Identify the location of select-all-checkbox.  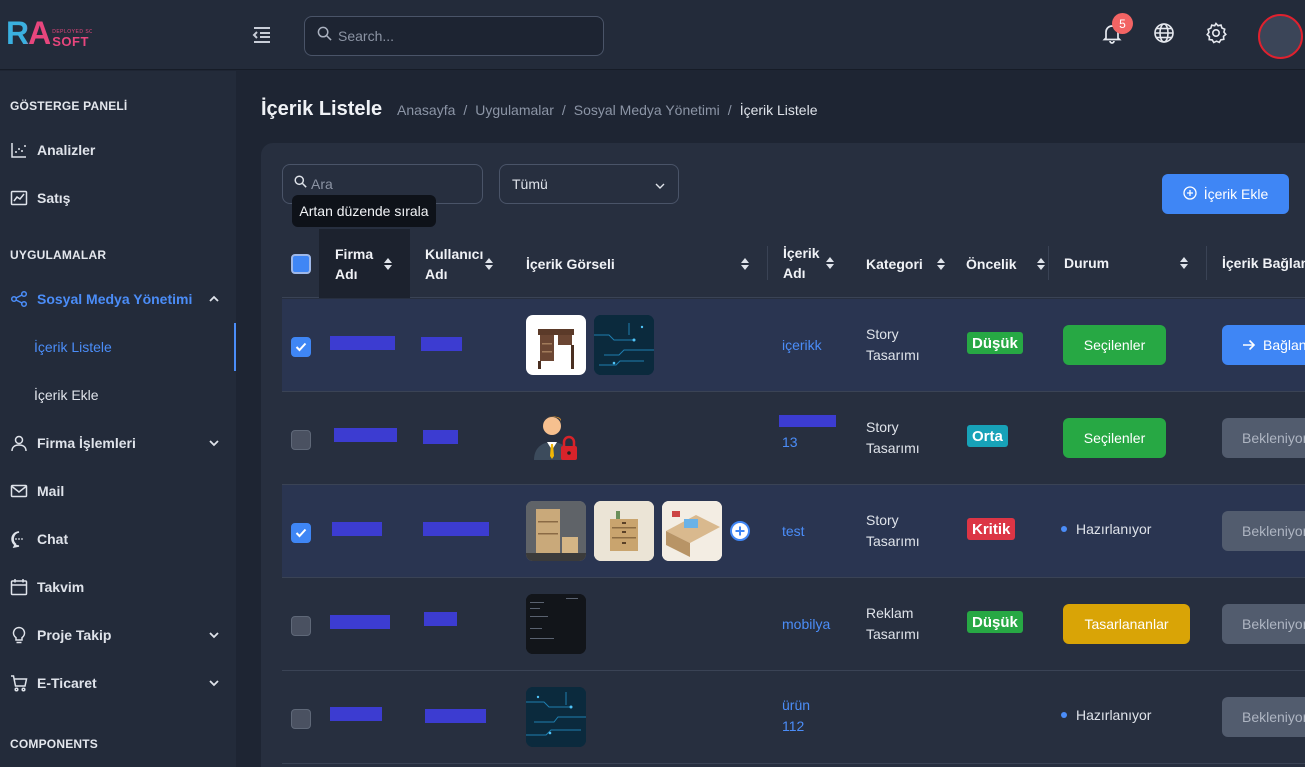
(301, 263).